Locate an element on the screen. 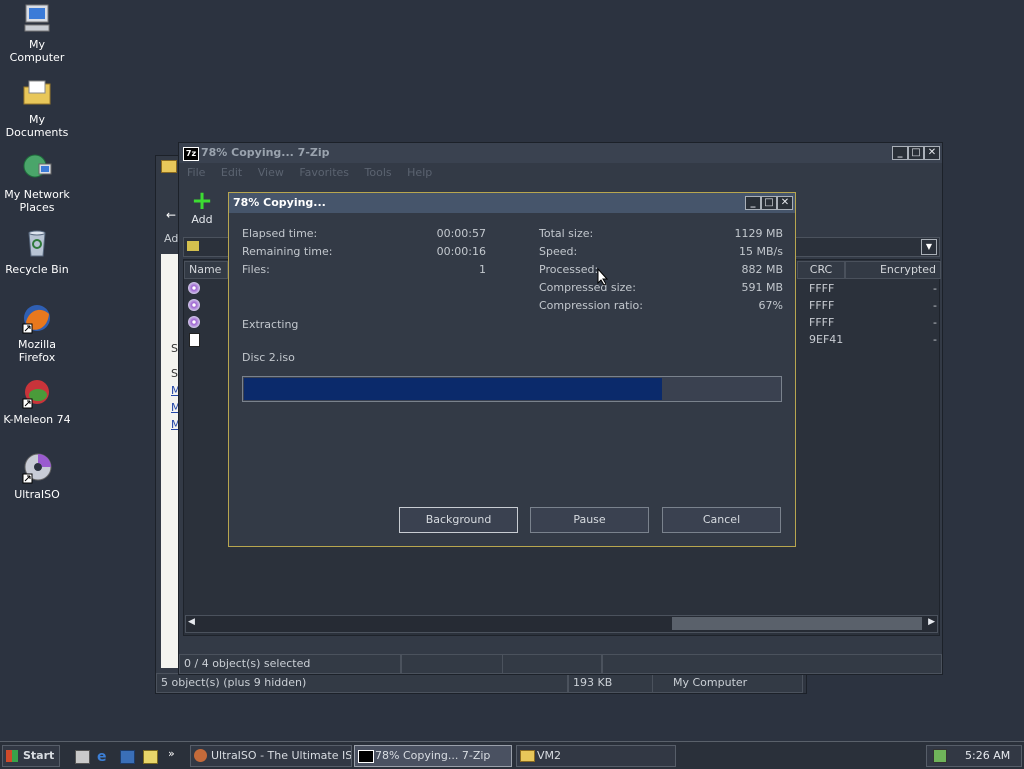  processed-label: Processed: is located at coordinates (569, 269).